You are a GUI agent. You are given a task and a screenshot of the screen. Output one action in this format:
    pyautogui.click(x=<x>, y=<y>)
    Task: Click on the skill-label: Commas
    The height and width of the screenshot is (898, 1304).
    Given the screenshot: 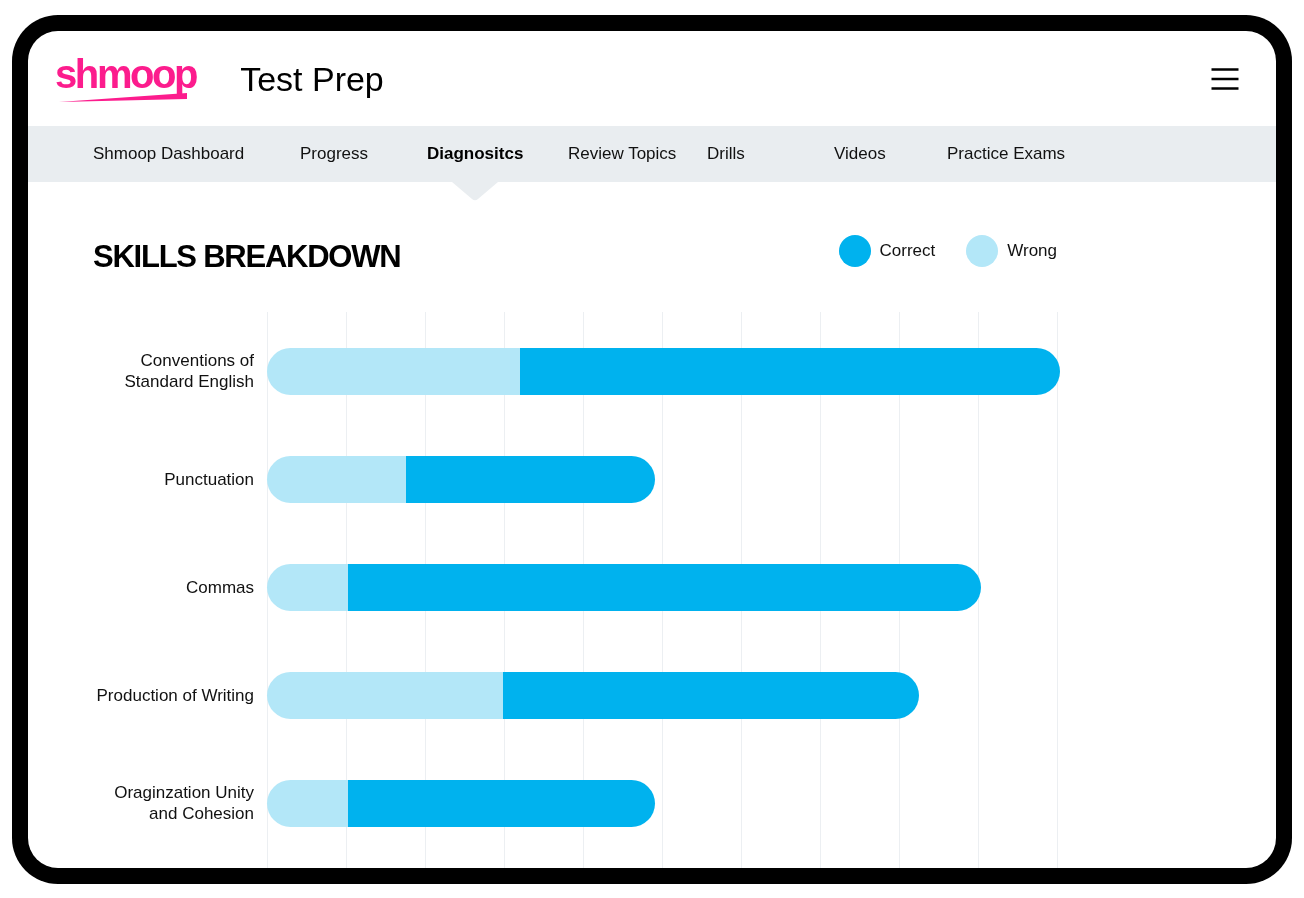 What is the action you would take?
    pyautogui.click(x=220, y=587)
    